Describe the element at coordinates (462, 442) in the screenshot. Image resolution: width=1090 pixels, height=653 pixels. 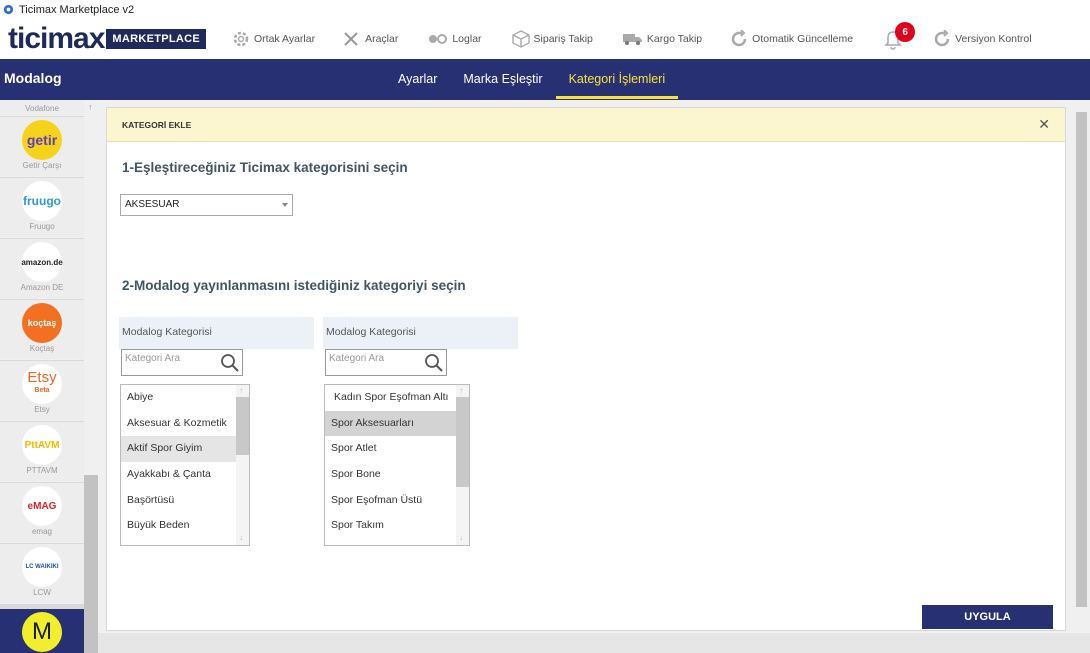
I see `right-list-scrollbar-thumb` at that location.